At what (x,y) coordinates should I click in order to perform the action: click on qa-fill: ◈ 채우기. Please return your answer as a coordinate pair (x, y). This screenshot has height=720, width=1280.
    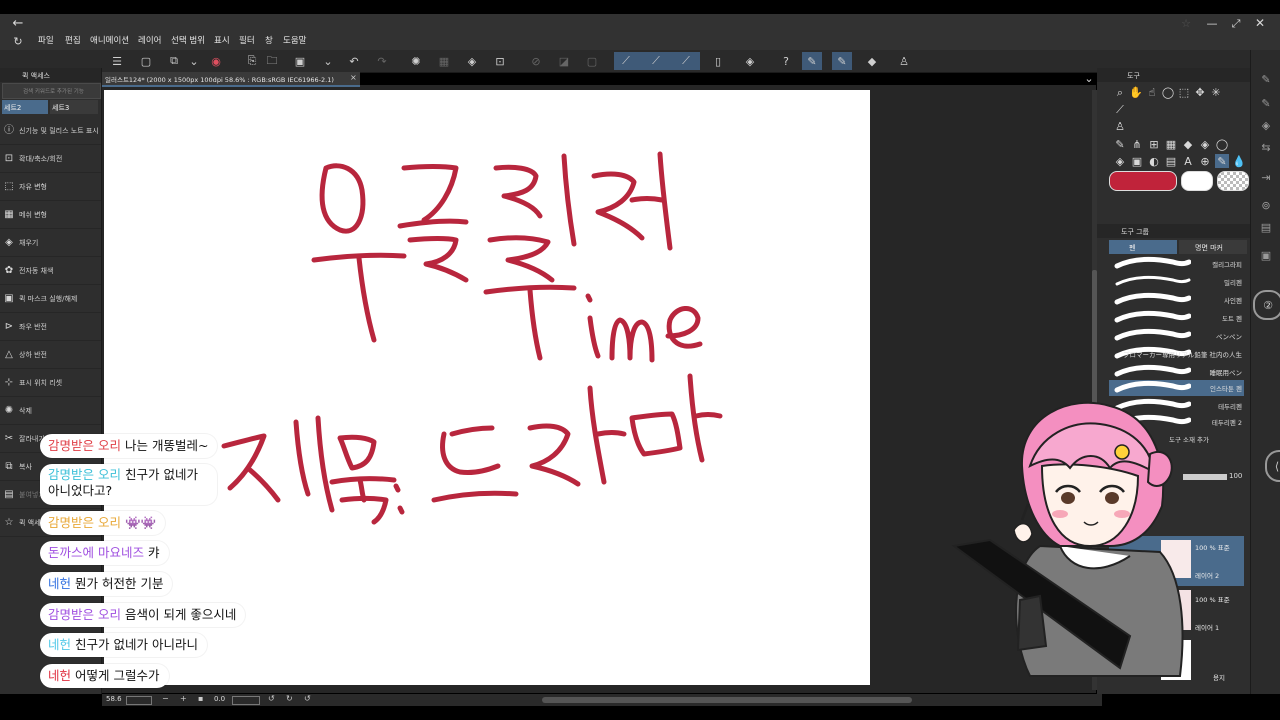
    Looking at the image, I should click on (50, 243).